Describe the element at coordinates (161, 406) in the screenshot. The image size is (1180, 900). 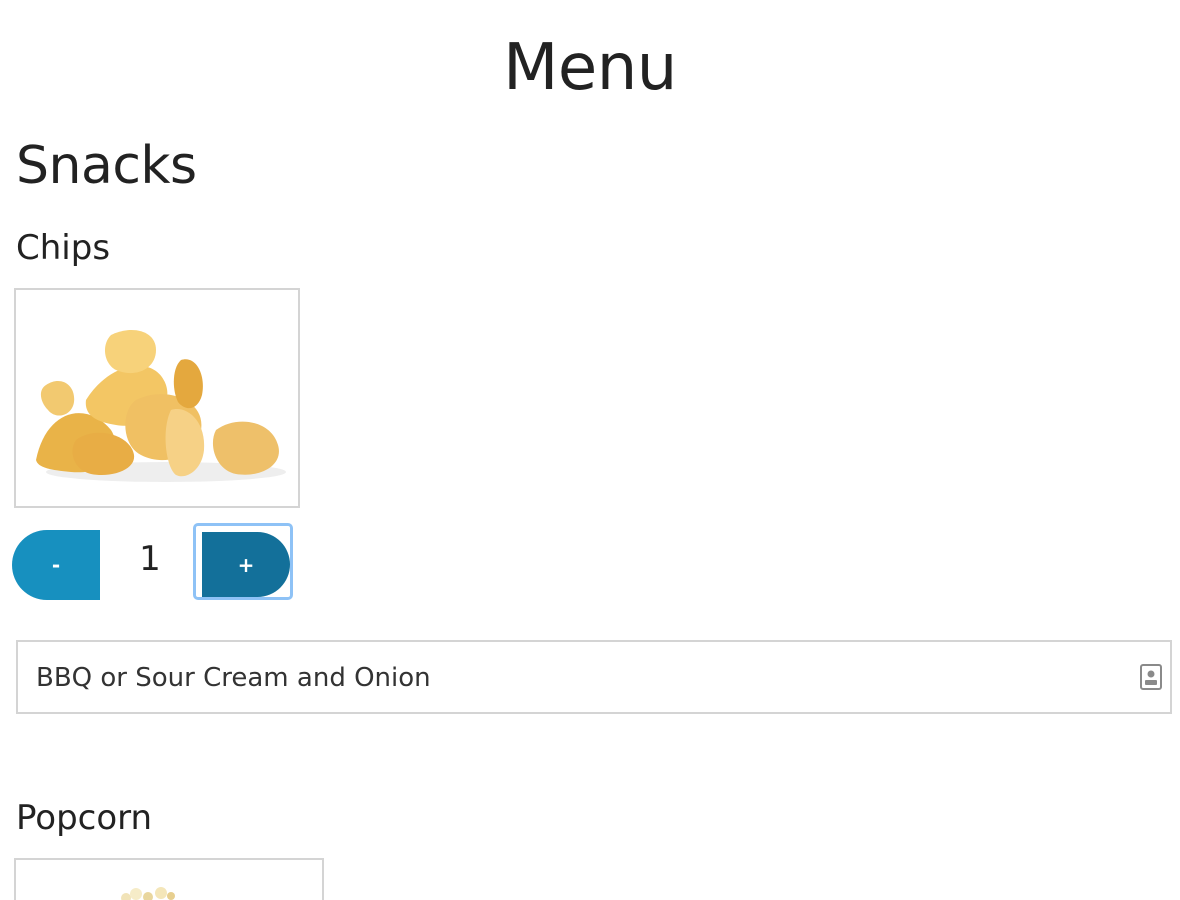
I see `chips-illustration` at that location.